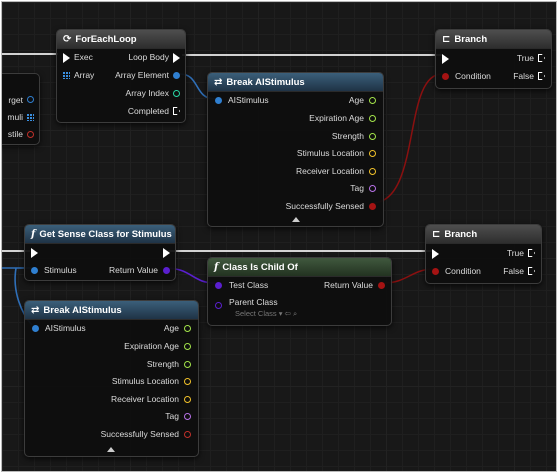 The height and width of the screenshot is (472, 558). What do you see at coordinates (176, 93) in the screenshot?
I see `array-index-pin` at bounding box center [176, 93].